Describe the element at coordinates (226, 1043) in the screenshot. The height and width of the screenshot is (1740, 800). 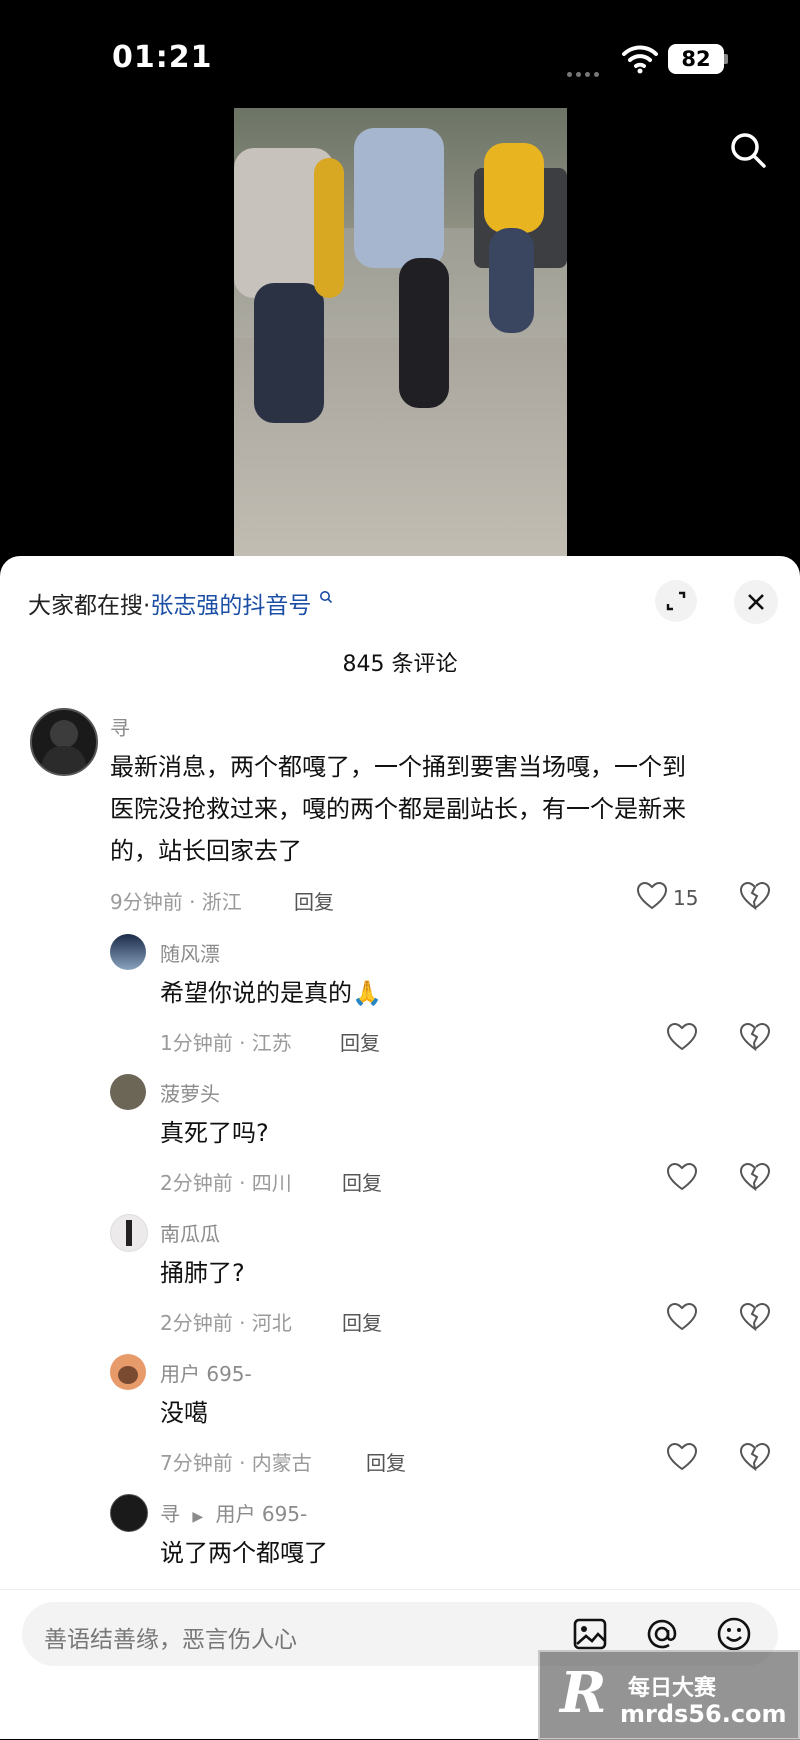
I see `reply-time-location: 1分钟前 · 江苏` at that location.